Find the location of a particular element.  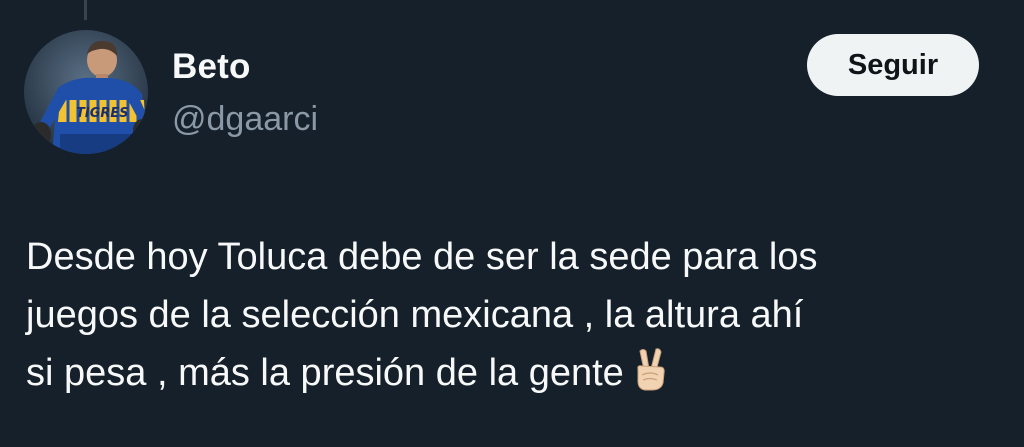

svg-text: TIGRES is located at coordinates (102, 113).